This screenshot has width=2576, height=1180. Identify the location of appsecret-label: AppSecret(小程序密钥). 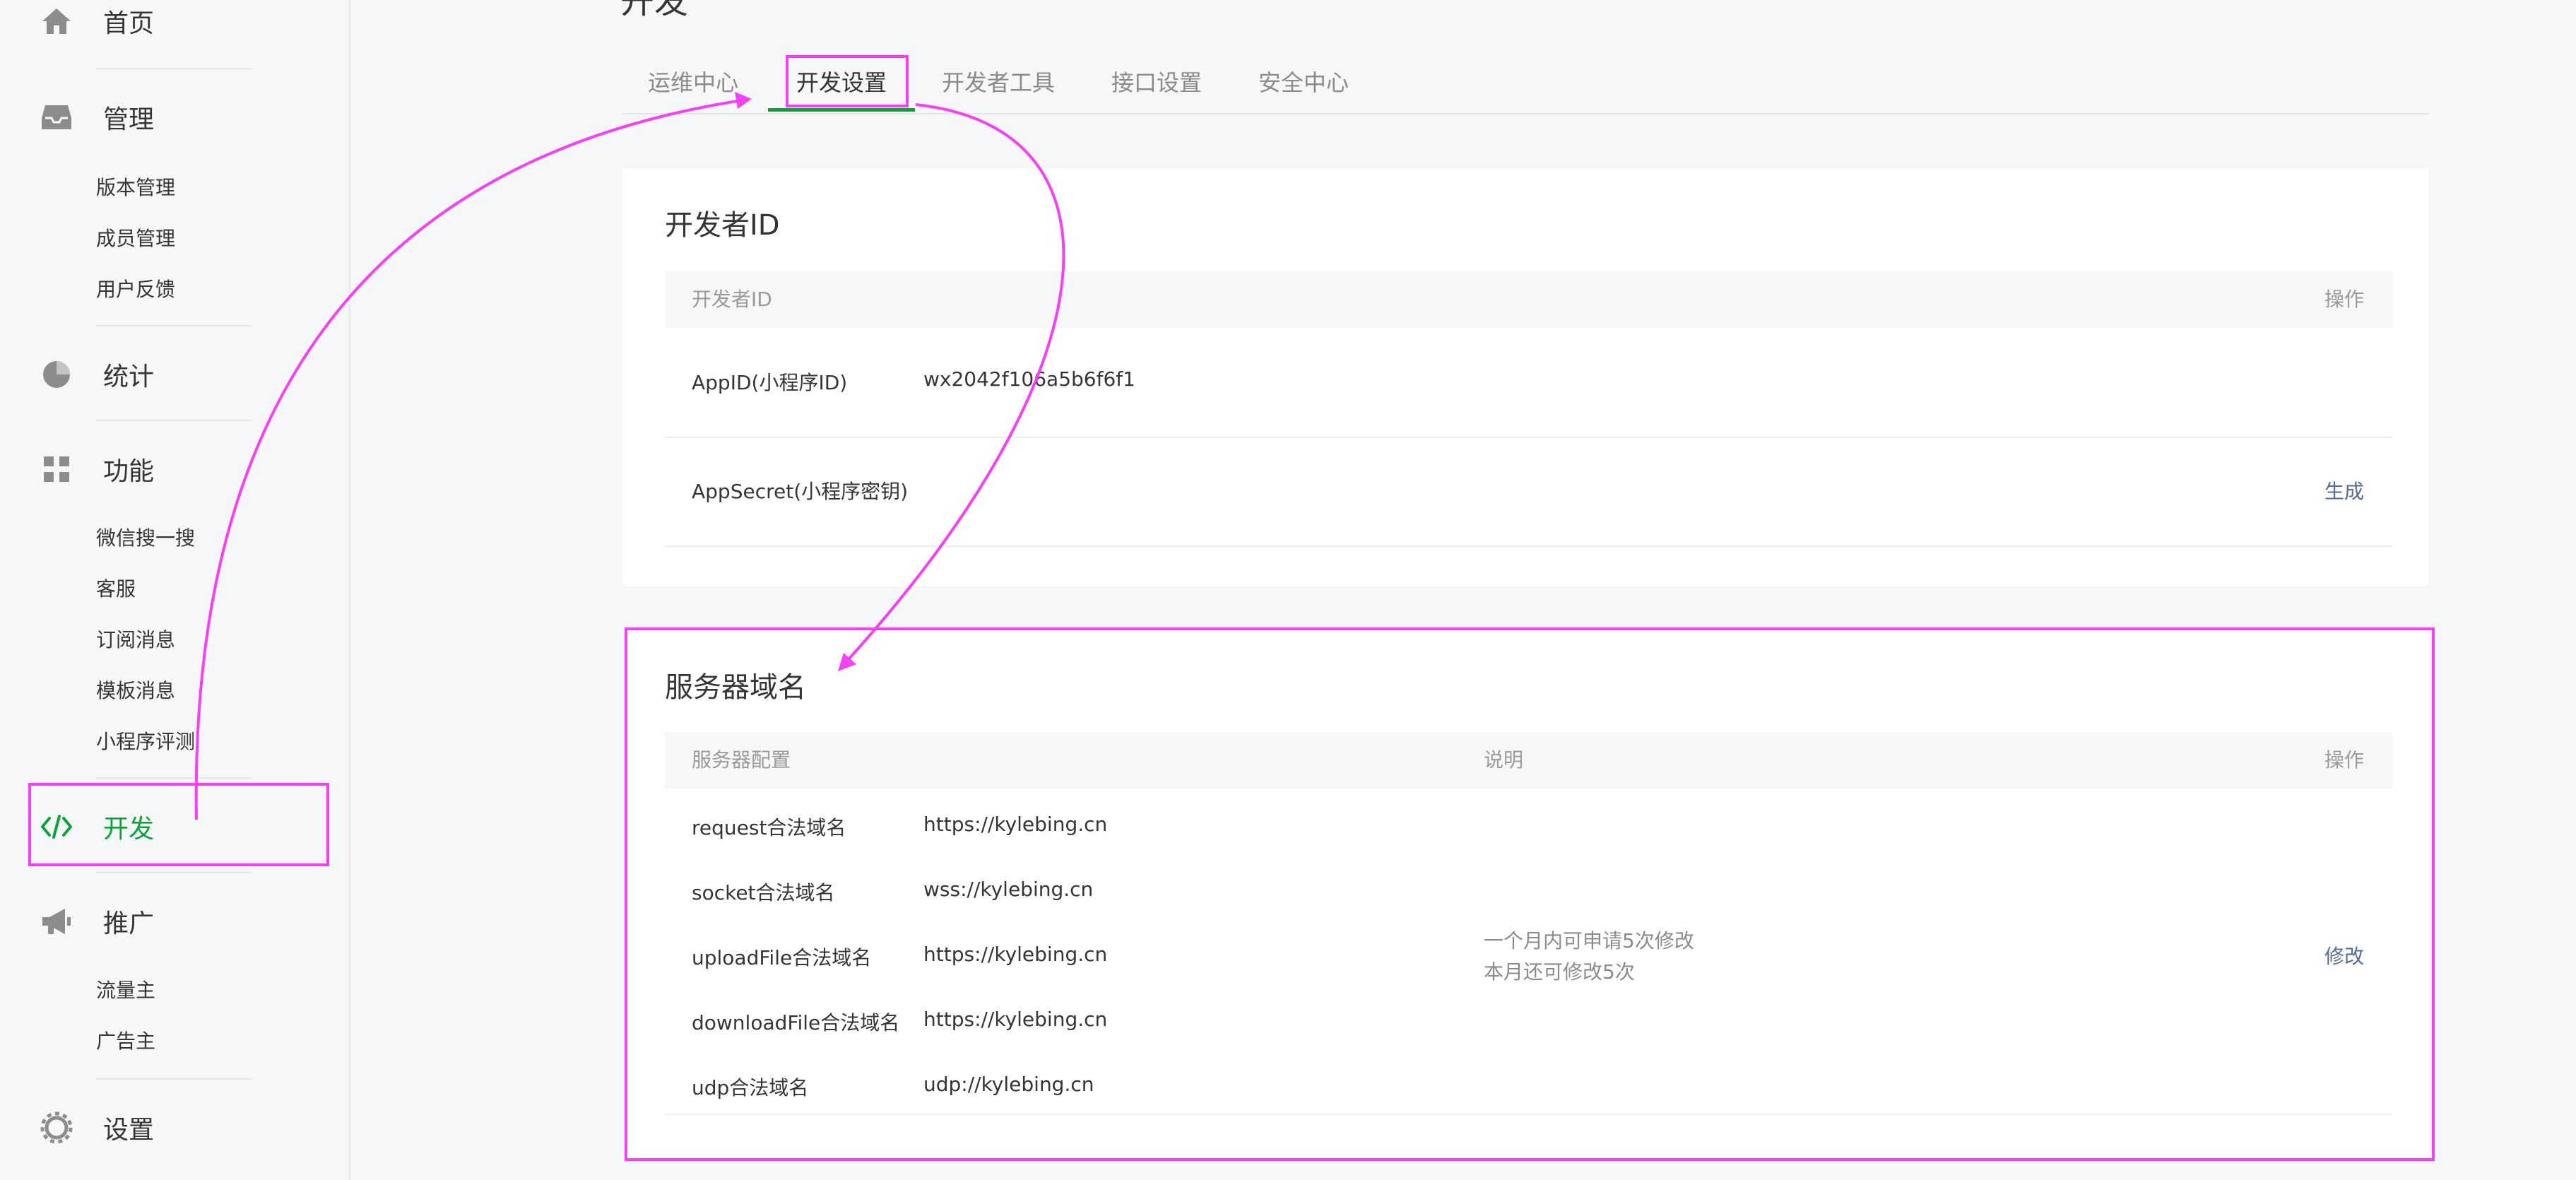
(800, 491).